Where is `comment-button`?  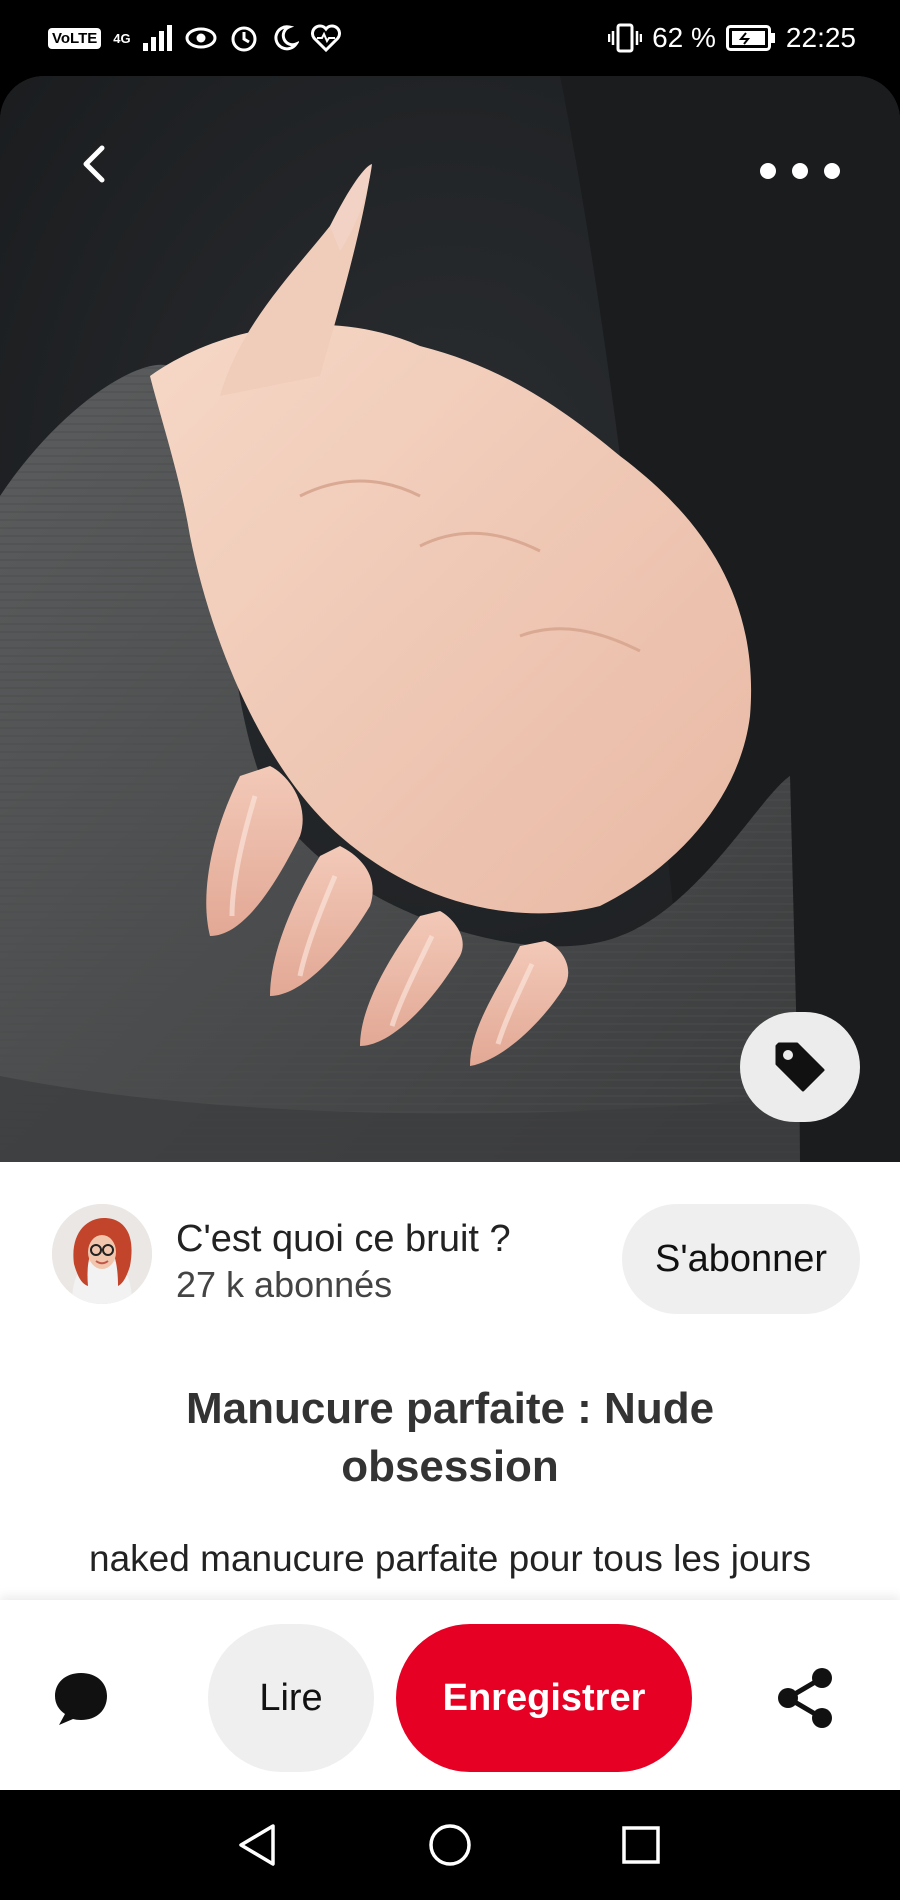 comment-button is located at coordinates (81, 1699).